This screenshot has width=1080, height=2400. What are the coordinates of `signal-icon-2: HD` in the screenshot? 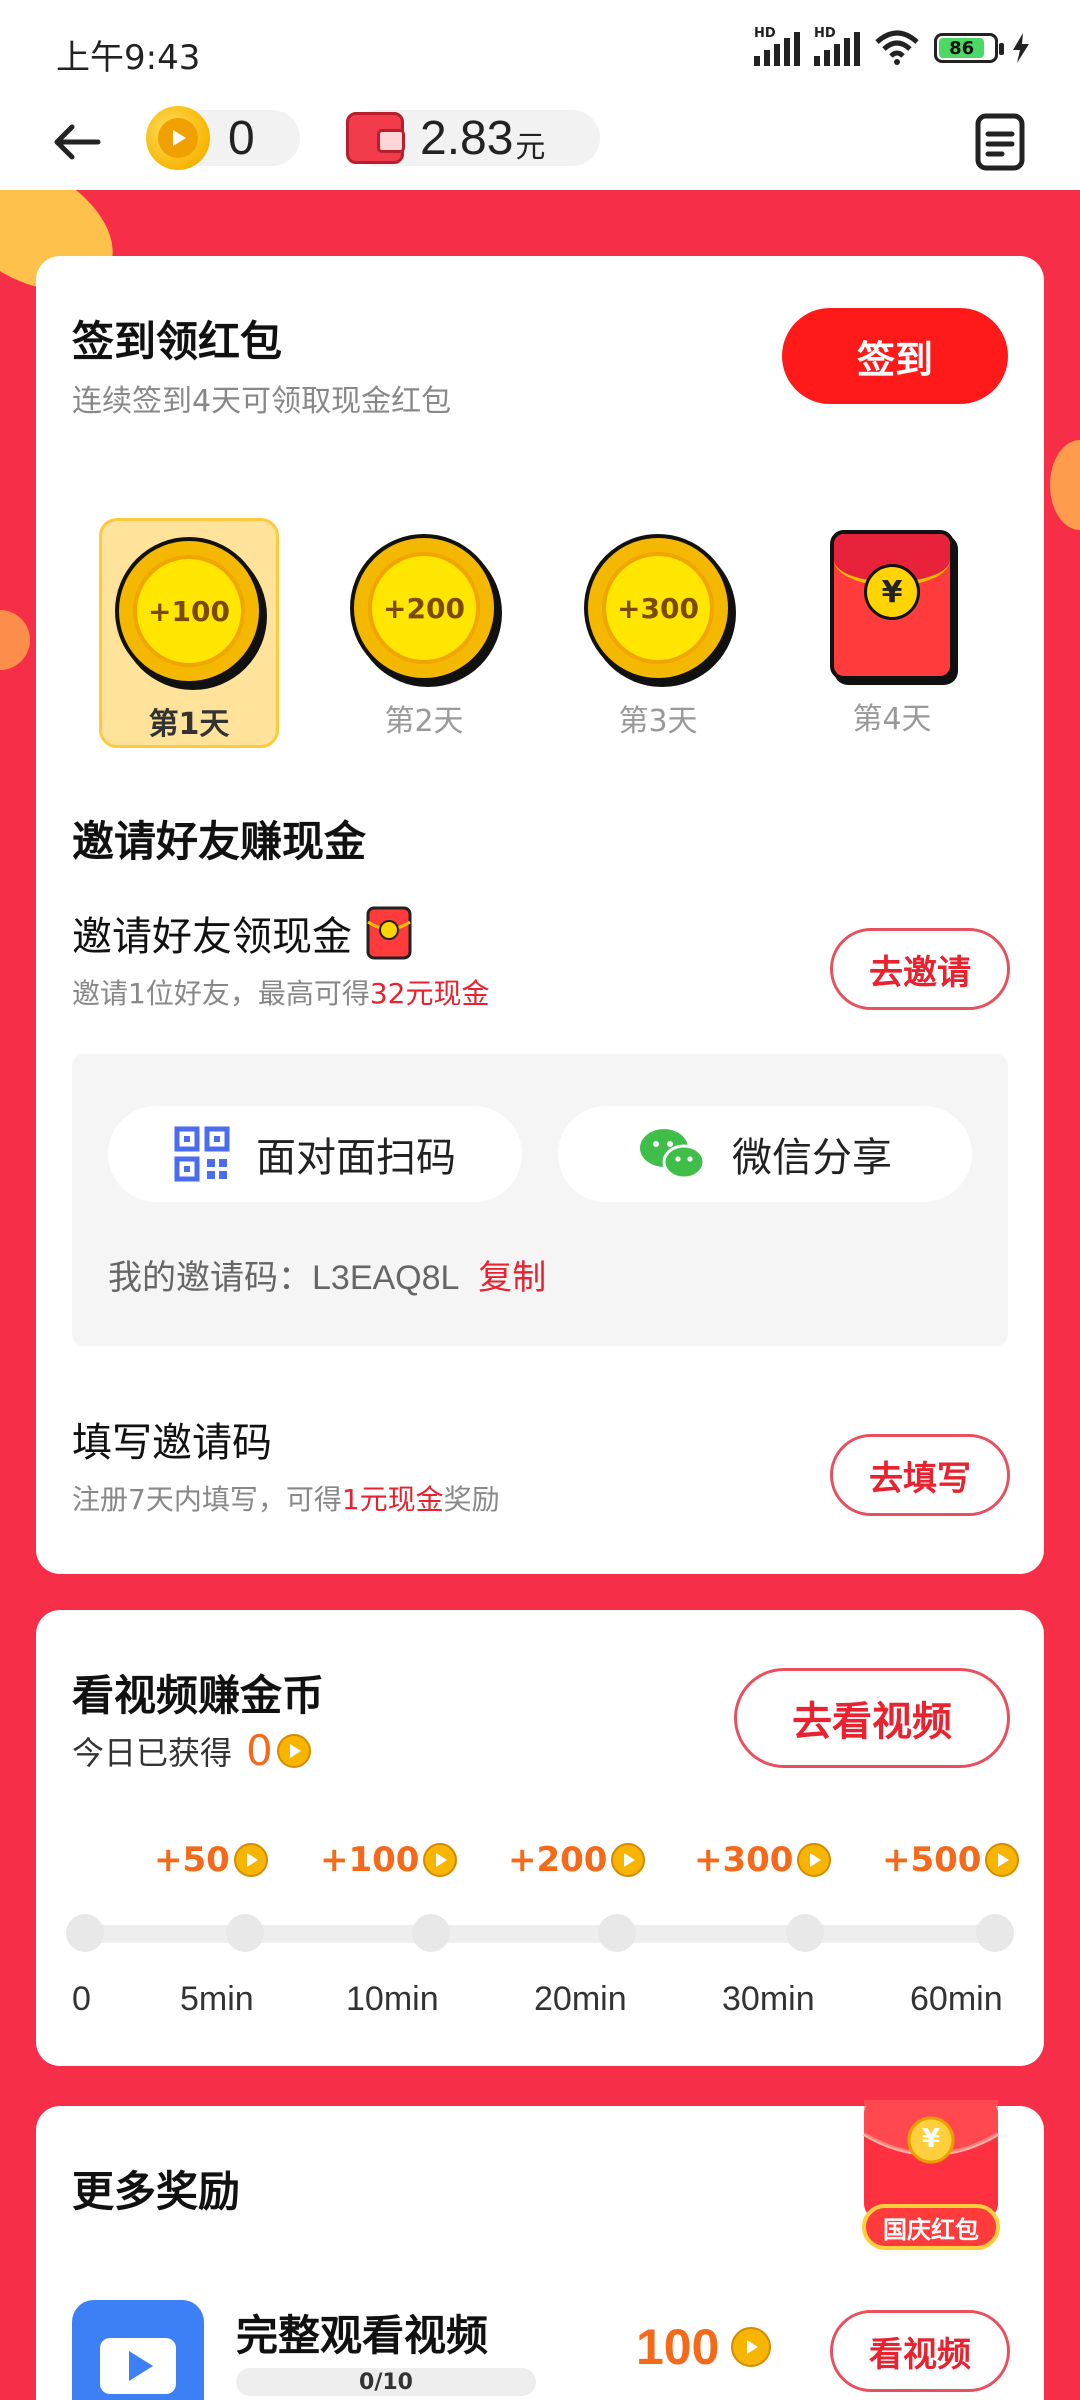 It's located at (837, 46).